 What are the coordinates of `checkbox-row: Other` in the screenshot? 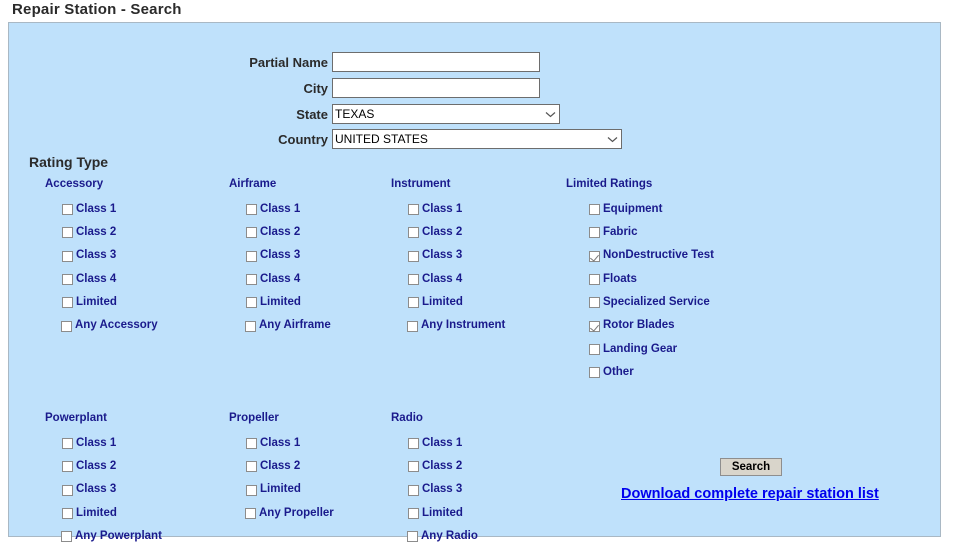 It's located at (651, 372).